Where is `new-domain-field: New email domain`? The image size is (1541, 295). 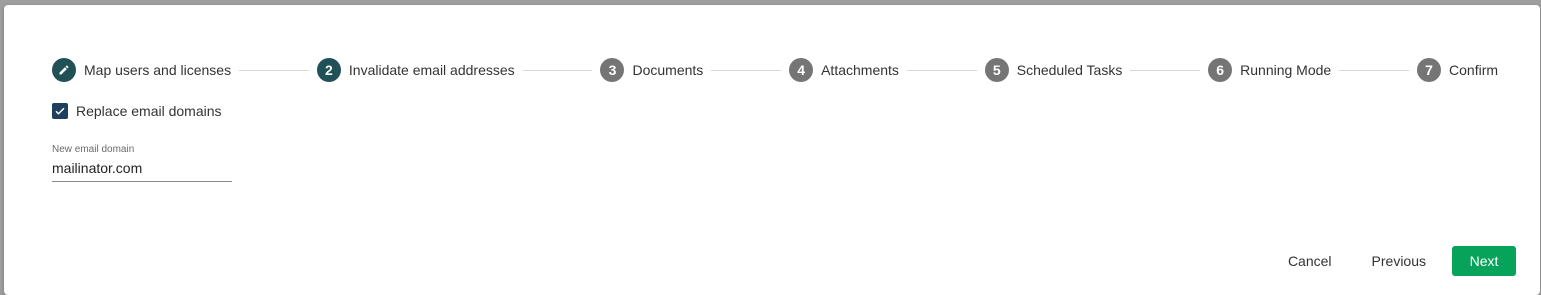 new-domain-field: New email domain is located at coordinates (142, 163).